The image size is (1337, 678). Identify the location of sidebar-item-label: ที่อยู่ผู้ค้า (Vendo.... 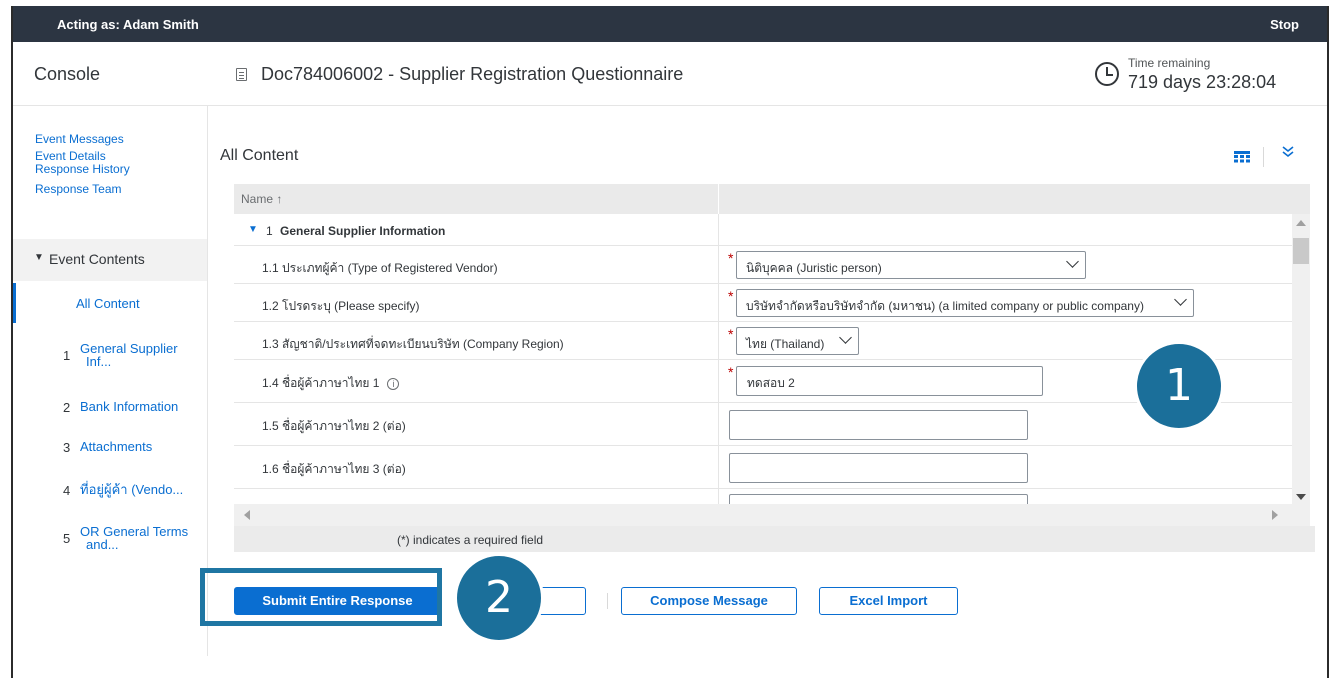
(132, 489).